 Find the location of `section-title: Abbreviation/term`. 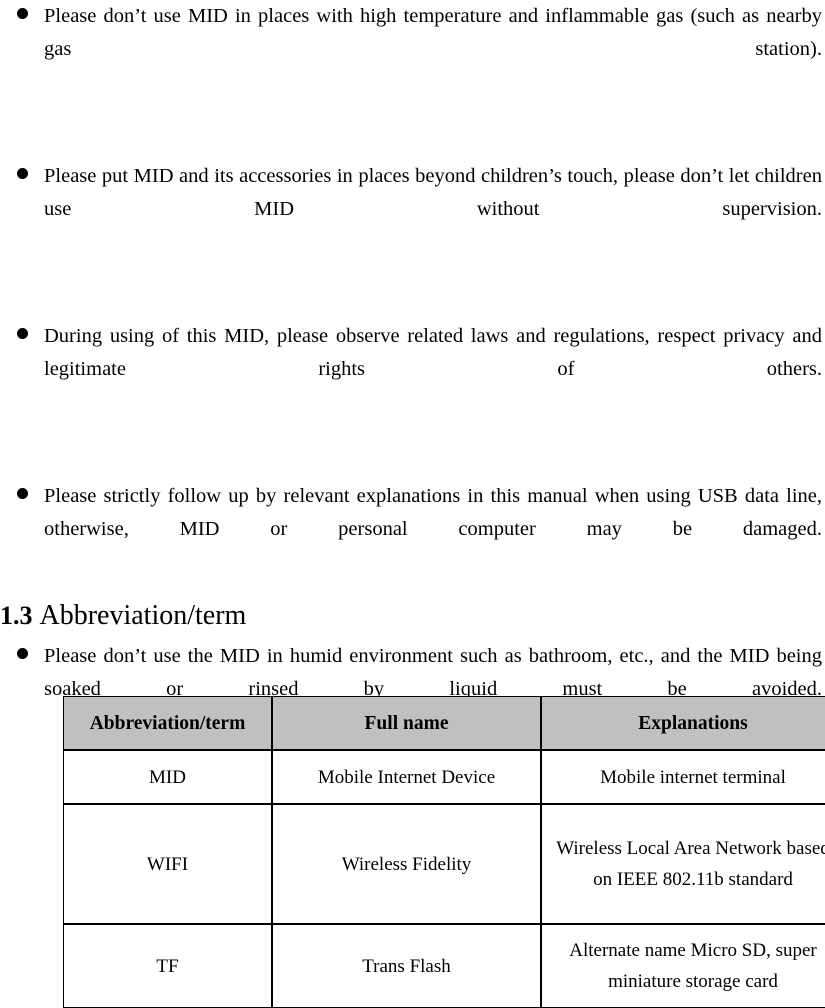

section-title: Abbreviation/term is located at coordinates (143, 615).